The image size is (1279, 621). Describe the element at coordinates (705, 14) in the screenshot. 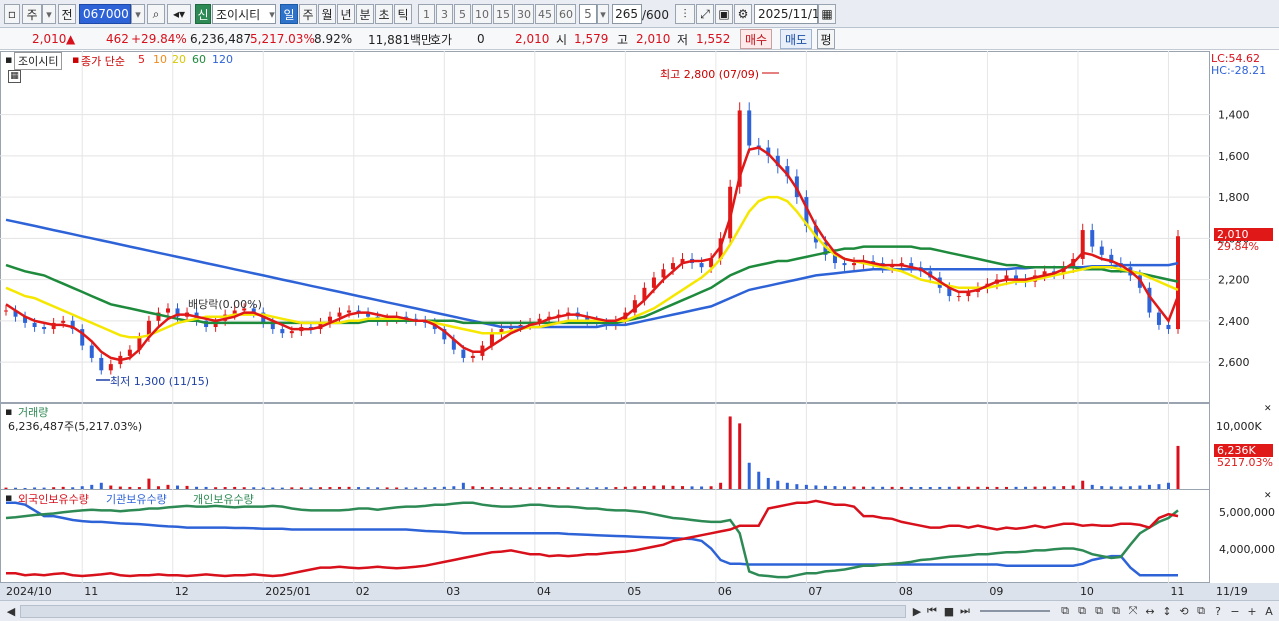

I see `draw-icon: ⤢` at that location.